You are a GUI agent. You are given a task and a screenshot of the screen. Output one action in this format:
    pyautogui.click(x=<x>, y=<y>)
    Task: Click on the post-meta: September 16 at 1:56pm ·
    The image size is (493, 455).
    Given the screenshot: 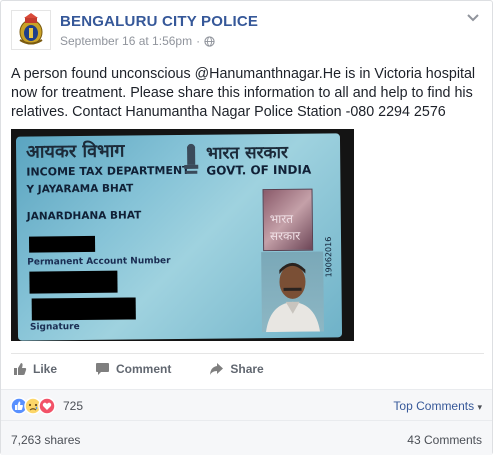 What is the action you would take?
    pyautogui.click(x=137, y=41)
    